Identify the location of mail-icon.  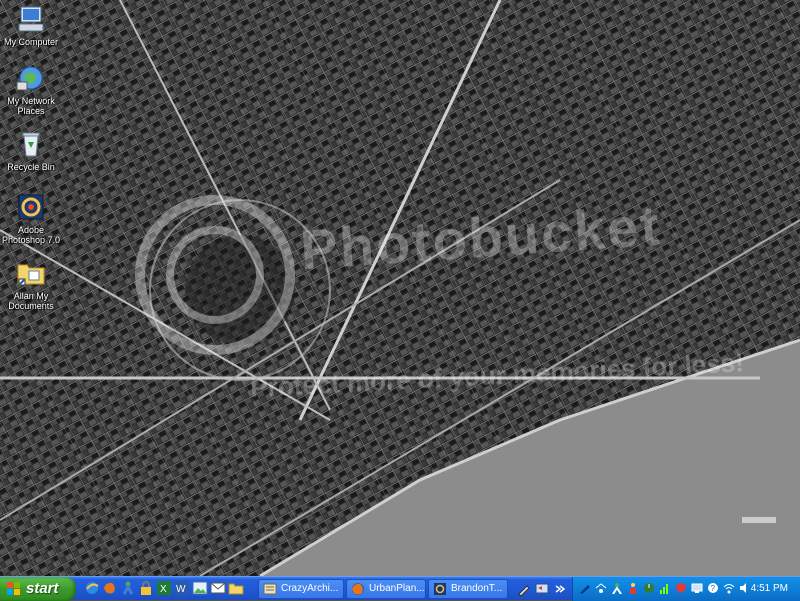
(218, 588).